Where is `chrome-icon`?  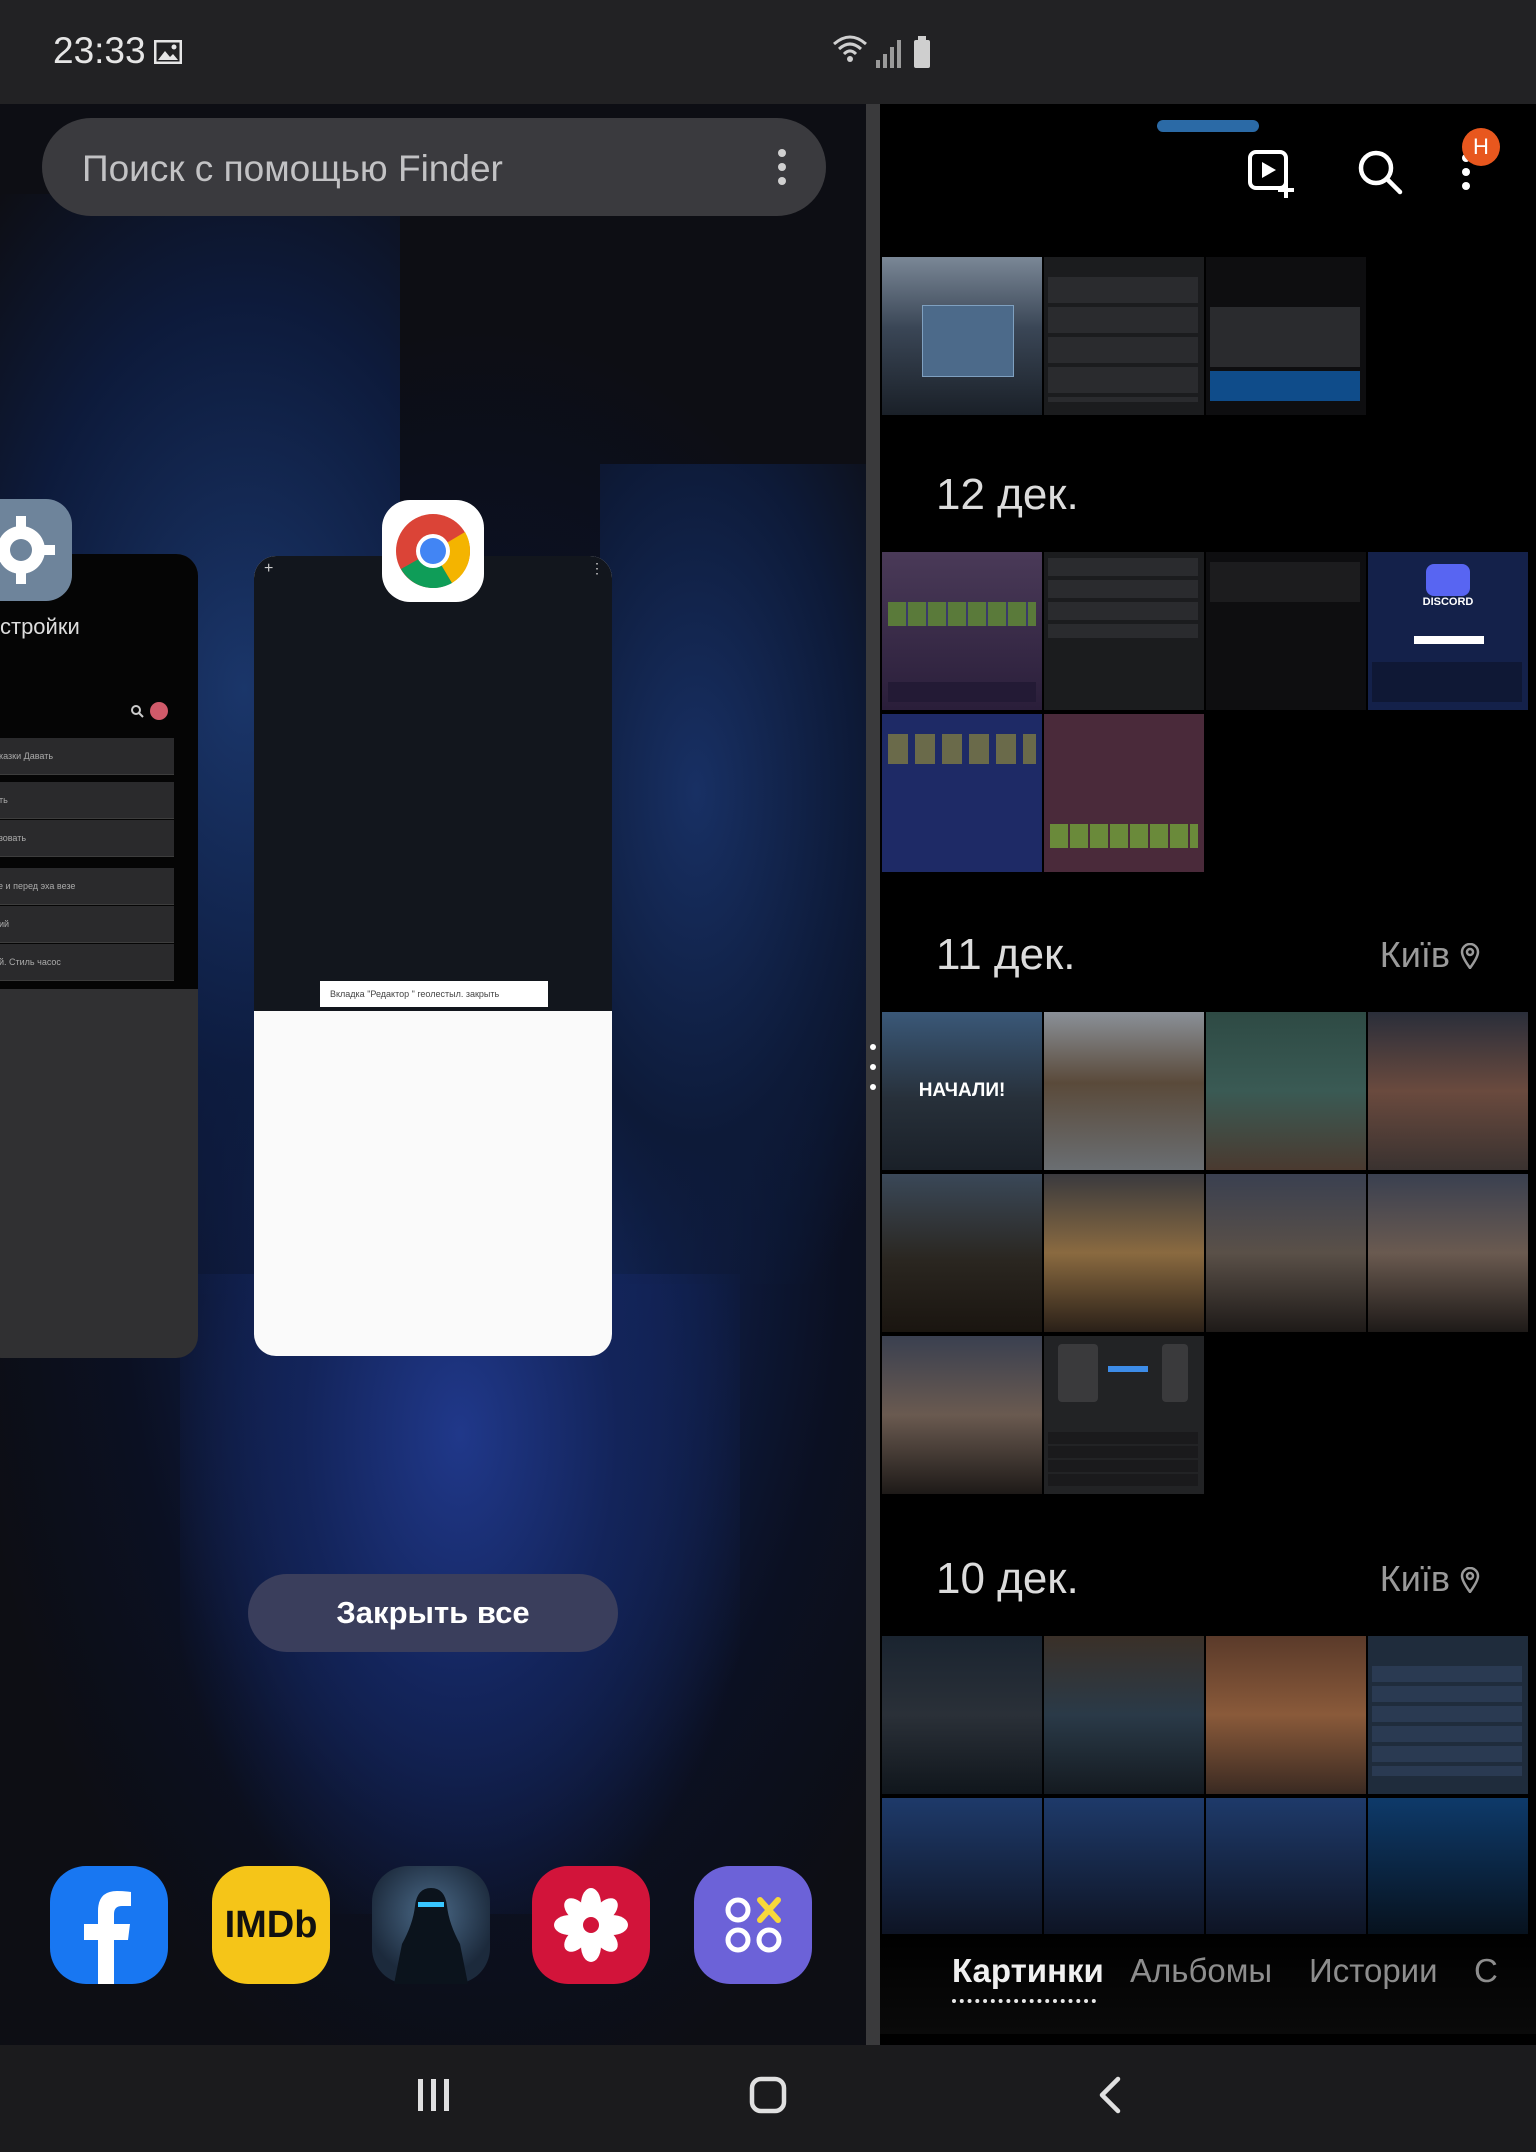 chrome-icon is located at coordinates (433, 551).